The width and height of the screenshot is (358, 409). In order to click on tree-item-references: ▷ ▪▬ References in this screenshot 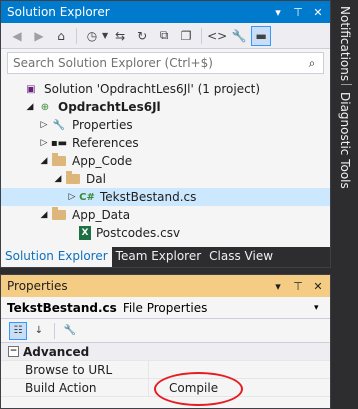, I will do `click(165, 143)`.